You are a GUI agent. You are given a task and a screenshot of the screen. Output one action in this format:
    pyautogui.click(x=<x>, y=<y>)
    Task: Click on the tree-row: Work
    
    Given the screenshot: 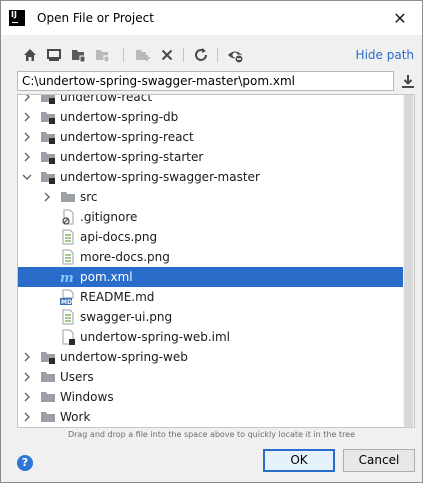 What is the action you would take?
    pyautogui.click(x=211, y=417)
    